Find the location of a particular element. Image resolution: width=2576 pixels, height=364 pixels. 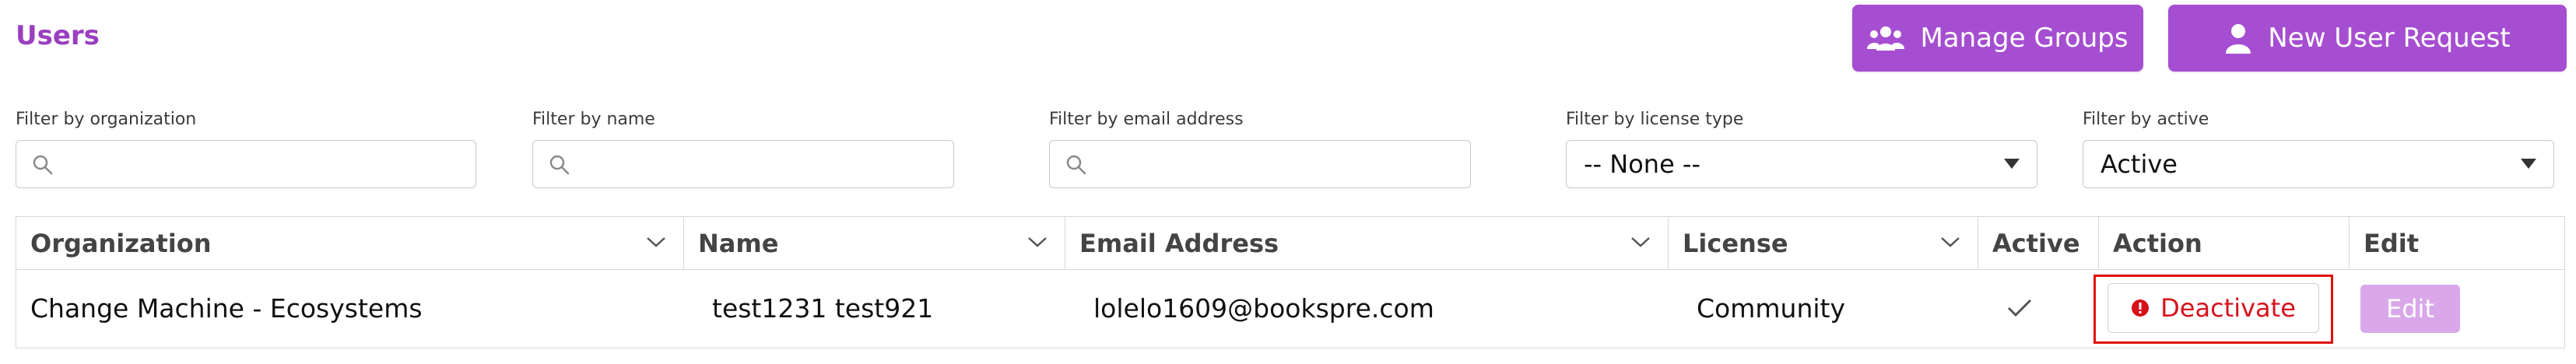

users-group-icon is located at coordinates (1886, 39).